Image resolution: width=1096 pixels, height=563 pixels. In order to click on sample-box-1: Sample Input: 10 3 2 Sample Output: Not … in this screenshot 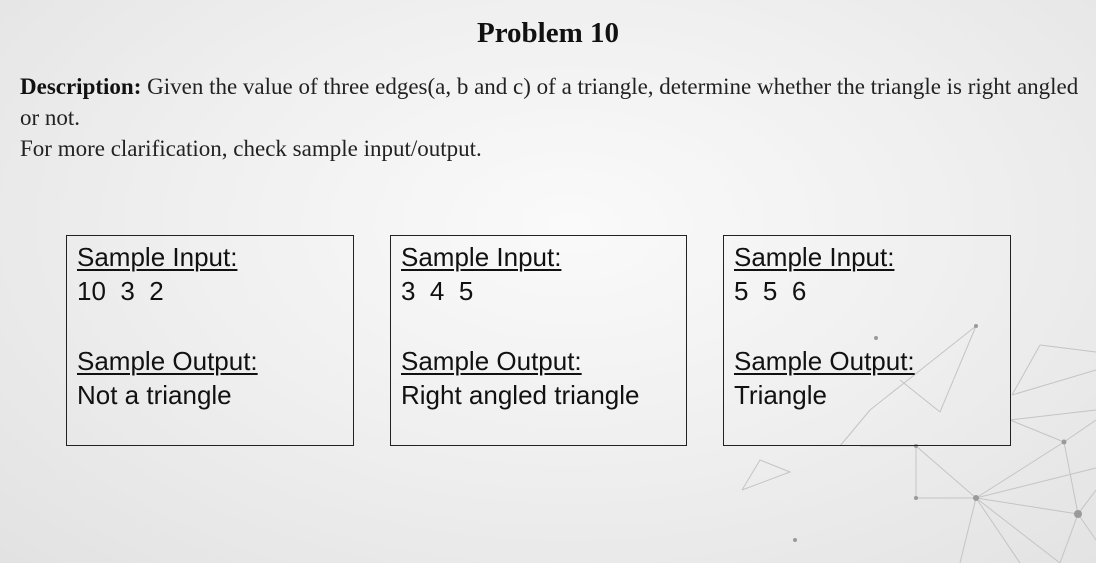, I will do `click(210, 340)`.